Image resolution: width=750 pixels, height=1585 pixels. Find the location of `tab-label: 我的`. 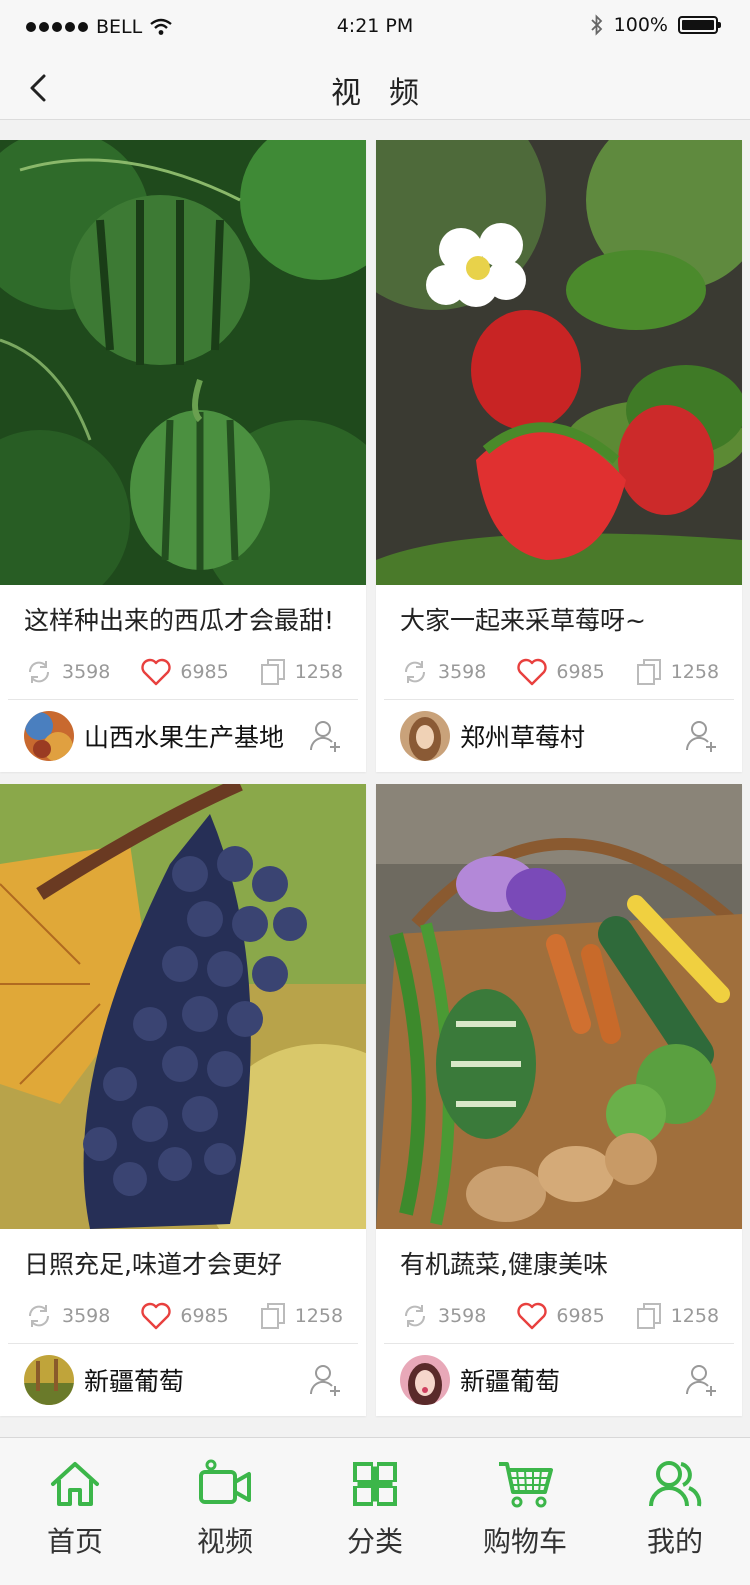

tab-label: 我的 is located at coordinates (674, 1541).